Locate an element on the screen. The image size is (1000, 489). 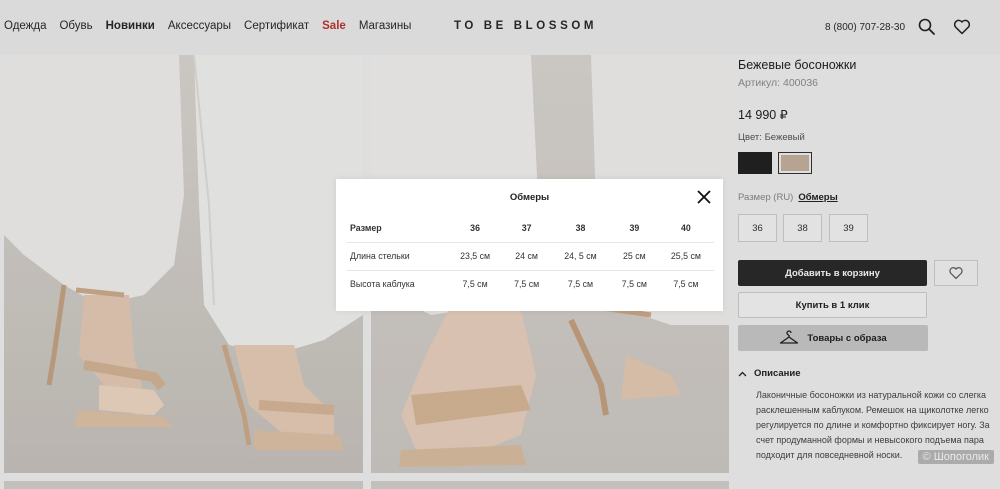
size-label-text: Размер (RU) is located at coordinates (766, 197).